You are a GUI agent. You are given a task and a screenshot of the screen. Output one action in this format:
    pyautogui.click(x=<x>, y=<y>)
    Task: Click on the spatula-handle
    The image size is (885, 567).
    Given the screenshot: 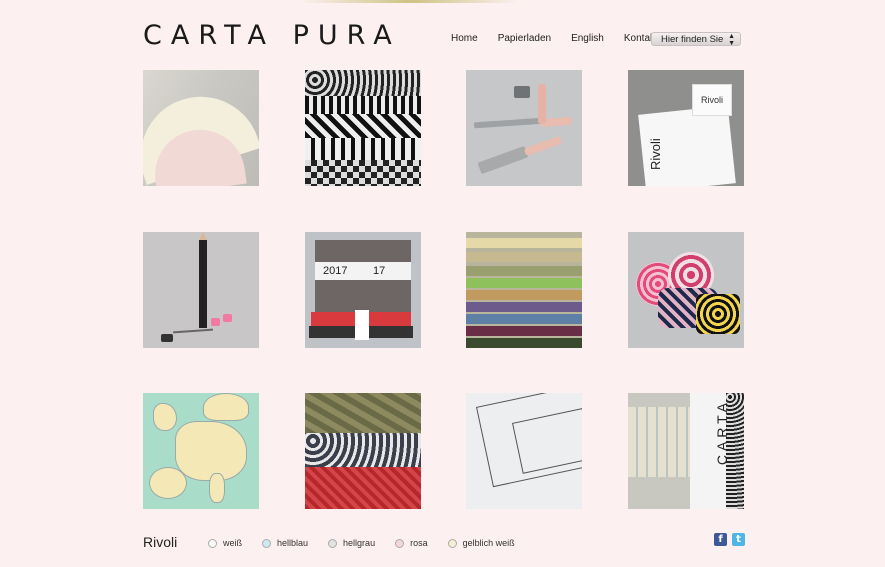 What is the action you would take?
    pyautogui.click(x=543, y=146)
    